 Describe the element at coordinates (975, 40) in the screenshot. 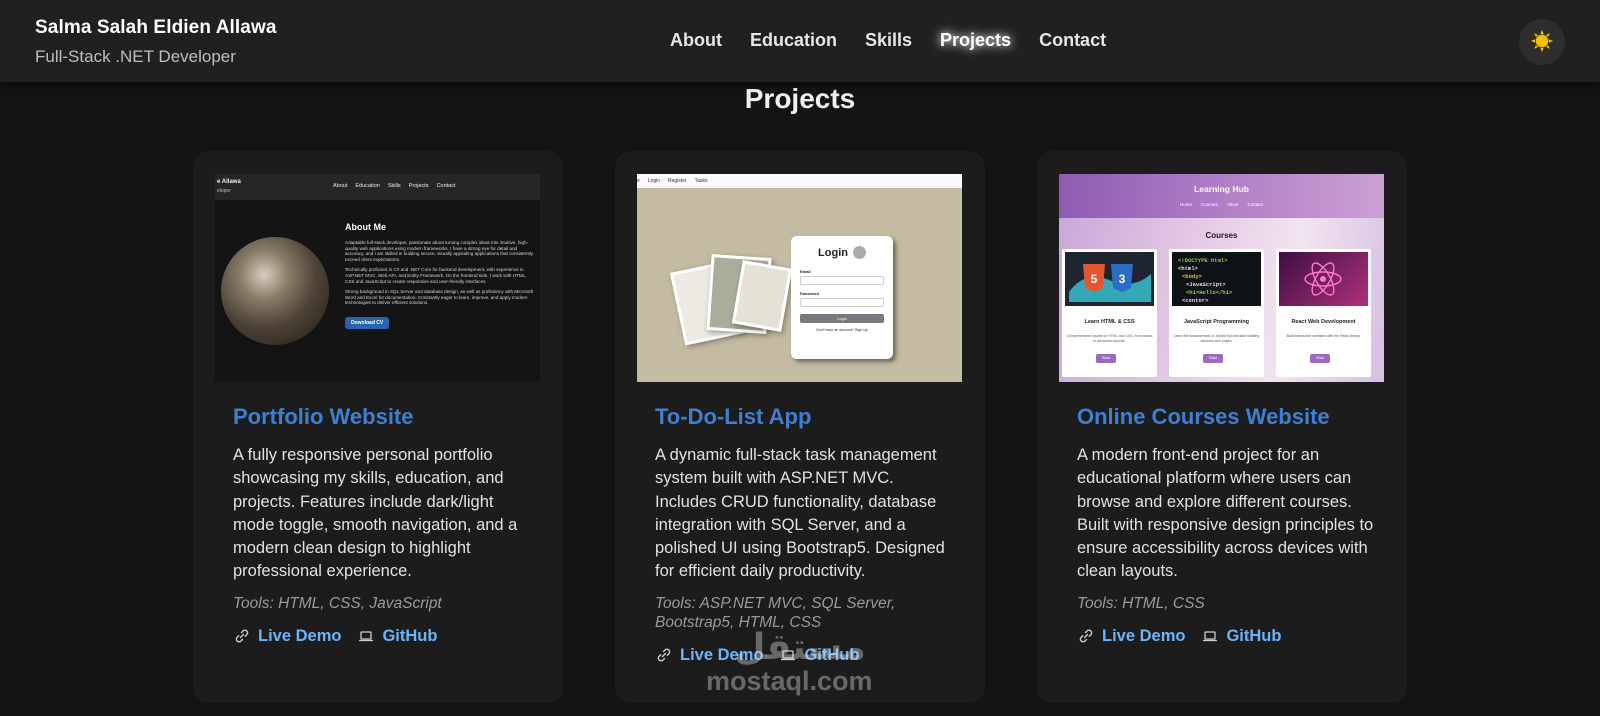

I see `nav-projects: Projects` at that location.